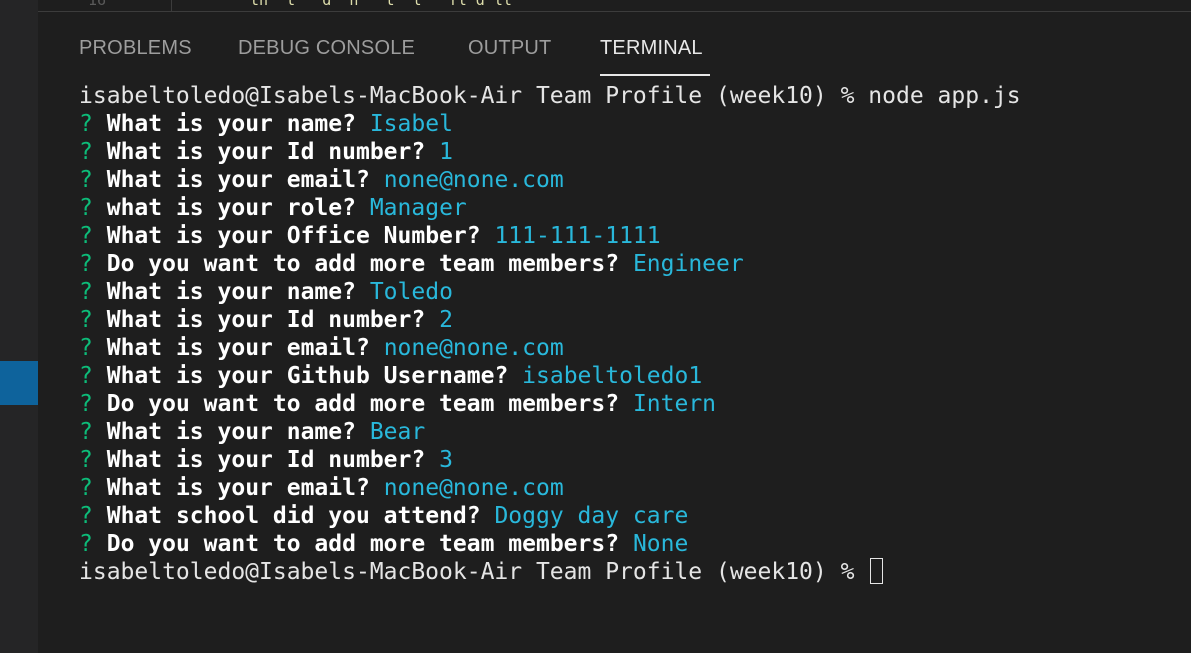 This screenshot has height=653, width=1191. I want to click on terminal-question-line: ? What is your Id number? 1, so click(629, 152).